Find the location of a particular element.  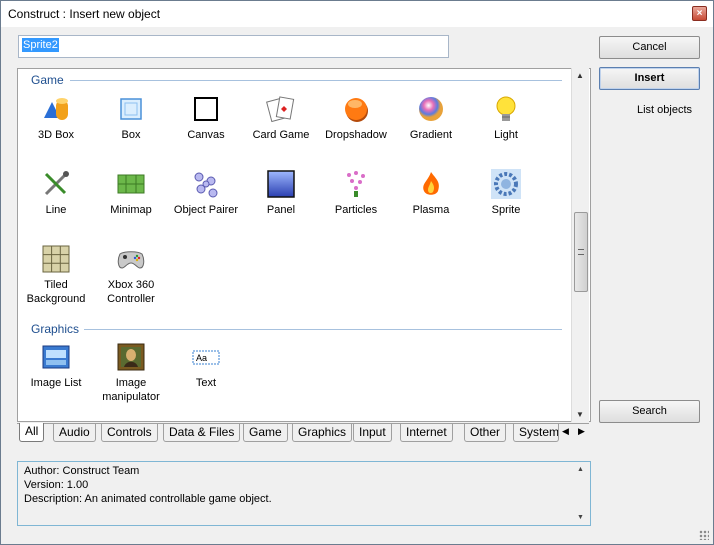

list-objects-link: List objects is located at coordinates (664, 110).